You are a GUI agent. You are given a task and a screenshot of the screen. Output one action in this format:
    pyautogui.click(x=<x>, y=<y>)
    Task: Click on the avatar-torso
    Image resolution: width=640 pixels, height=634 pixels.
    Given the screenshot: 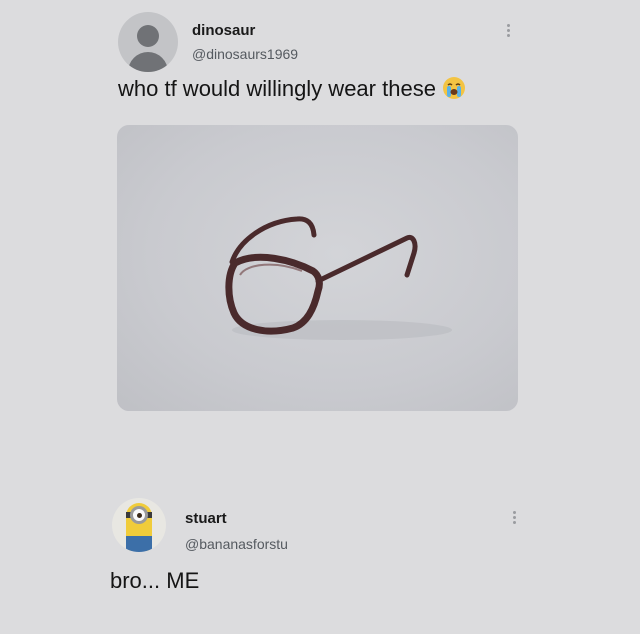 What is the action you would take?
    pyautogui.click(x=148, y=62)
    